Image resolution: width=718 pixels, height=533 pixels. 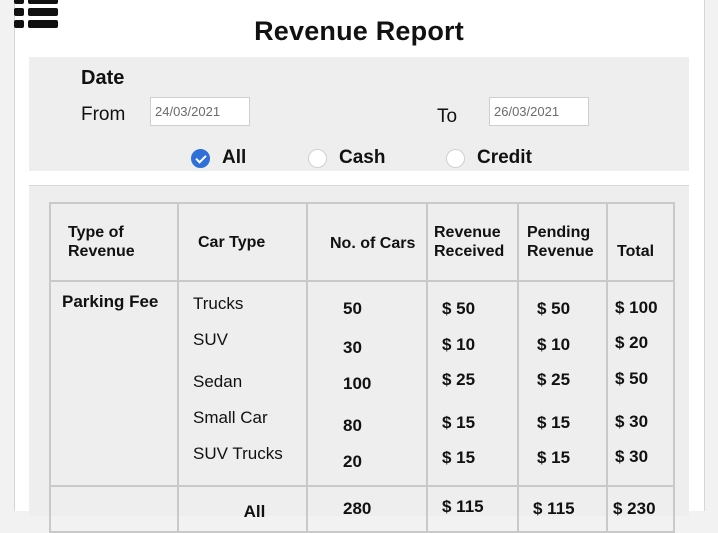 I want to click on pending-value: $ 10, so click(x=554, y=344).